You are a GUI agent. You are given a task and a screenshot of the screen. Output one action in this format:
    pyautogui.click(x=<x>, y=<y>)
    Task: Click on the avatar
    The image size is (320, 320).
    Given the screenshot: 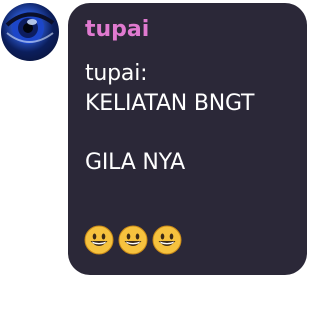 What is the action you would take?
    pyautogui.click(x=30, y=32)
    